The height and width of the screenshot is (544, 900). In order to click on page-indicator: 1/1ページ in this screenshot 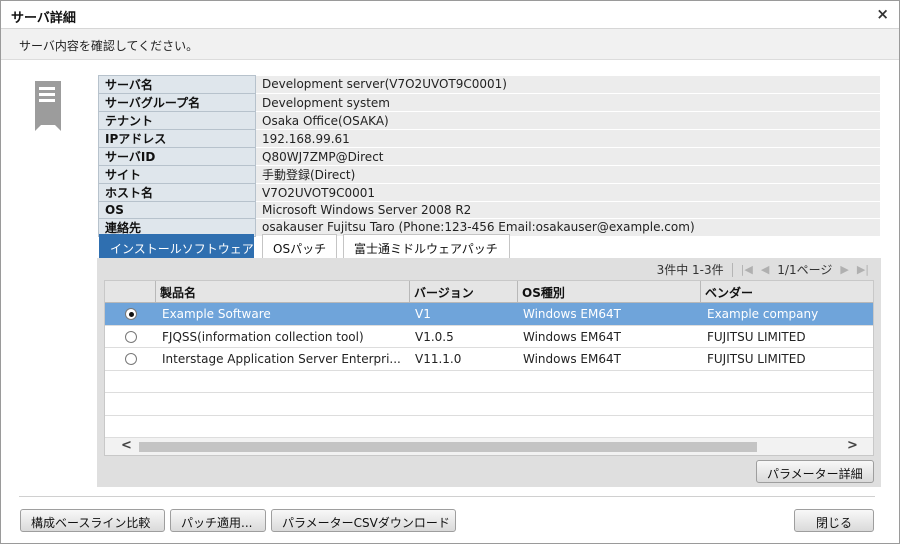, I will do `click(805, 270)`.